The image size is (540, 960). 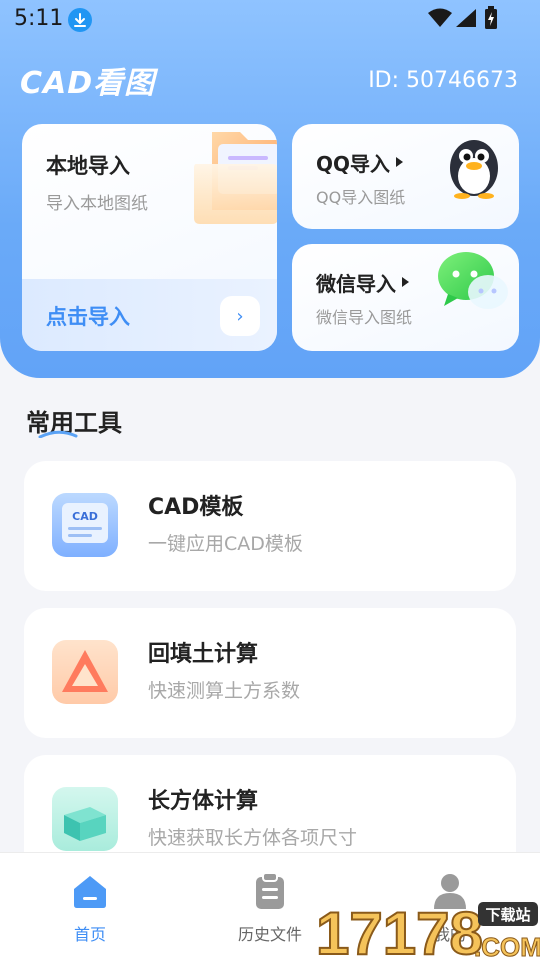 I want to click on app-title: CAD看图, so click(x=88, y=83).